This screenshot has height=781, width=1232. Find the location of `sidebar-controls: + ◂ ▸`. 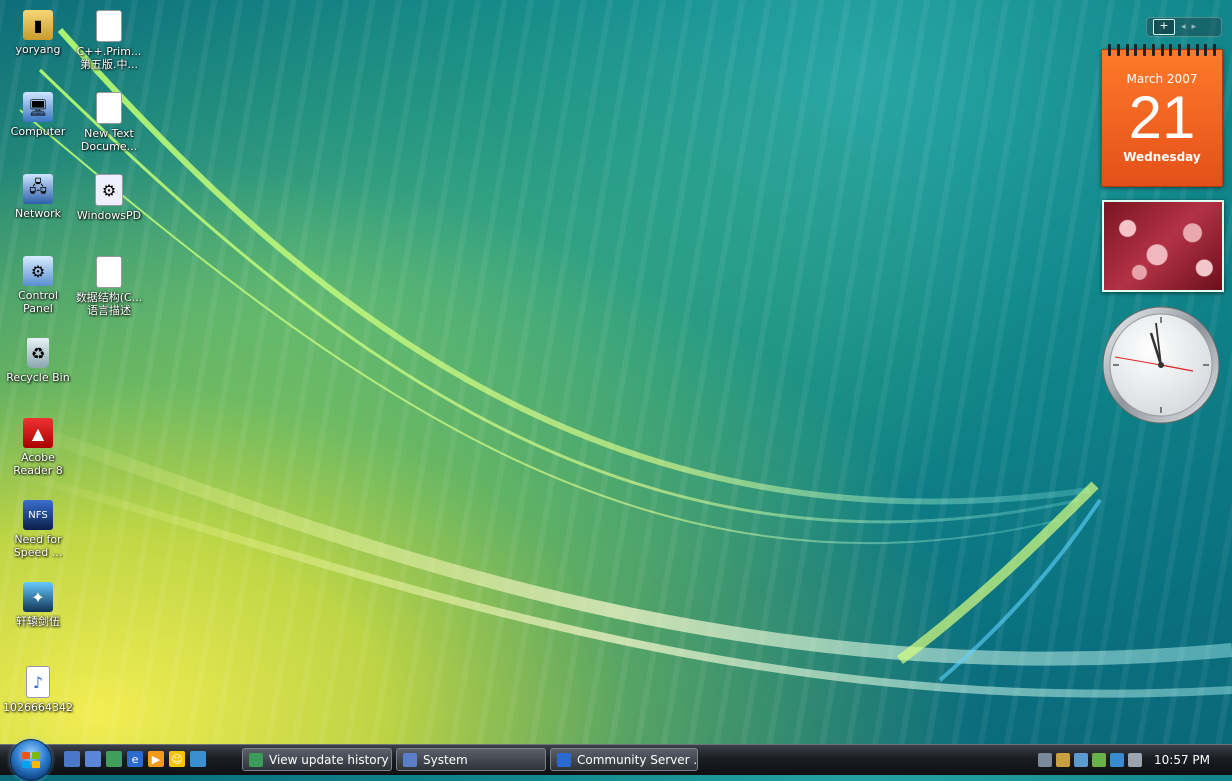

sidebar-controls: + ◂ ▸ is located at coordinates (1184, 27).